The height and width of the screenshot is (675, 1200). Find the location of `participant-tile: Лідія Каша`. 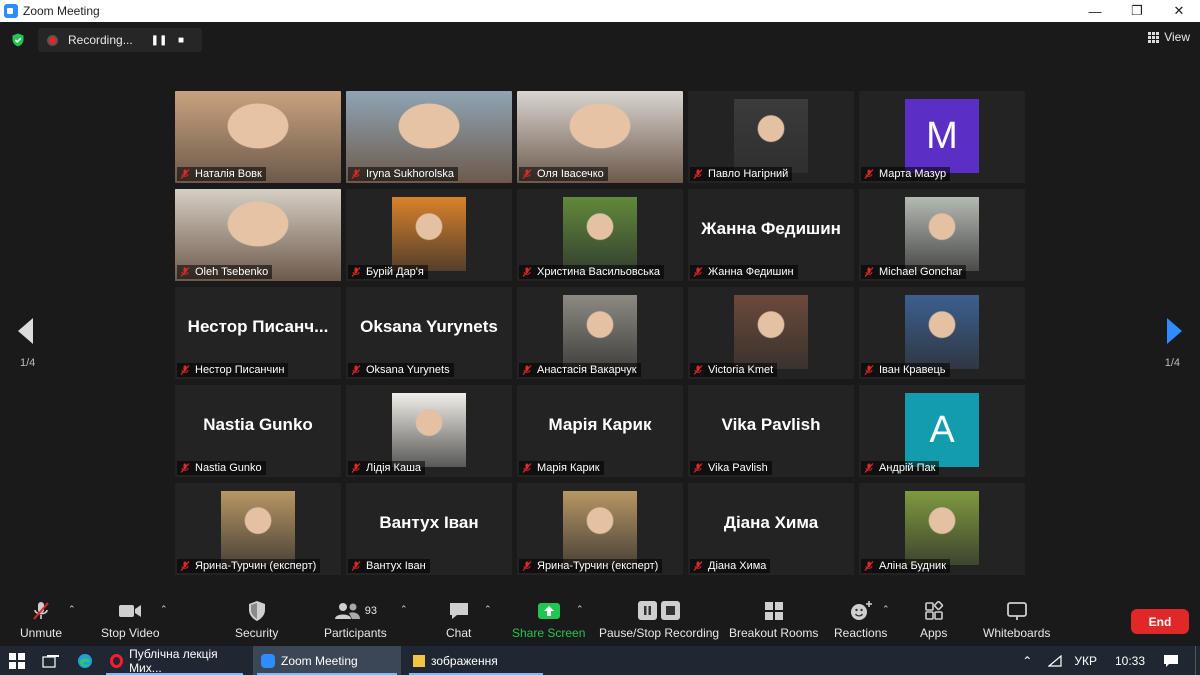

participant-tile: Лідія Каша is located at coordinates (429, 431).